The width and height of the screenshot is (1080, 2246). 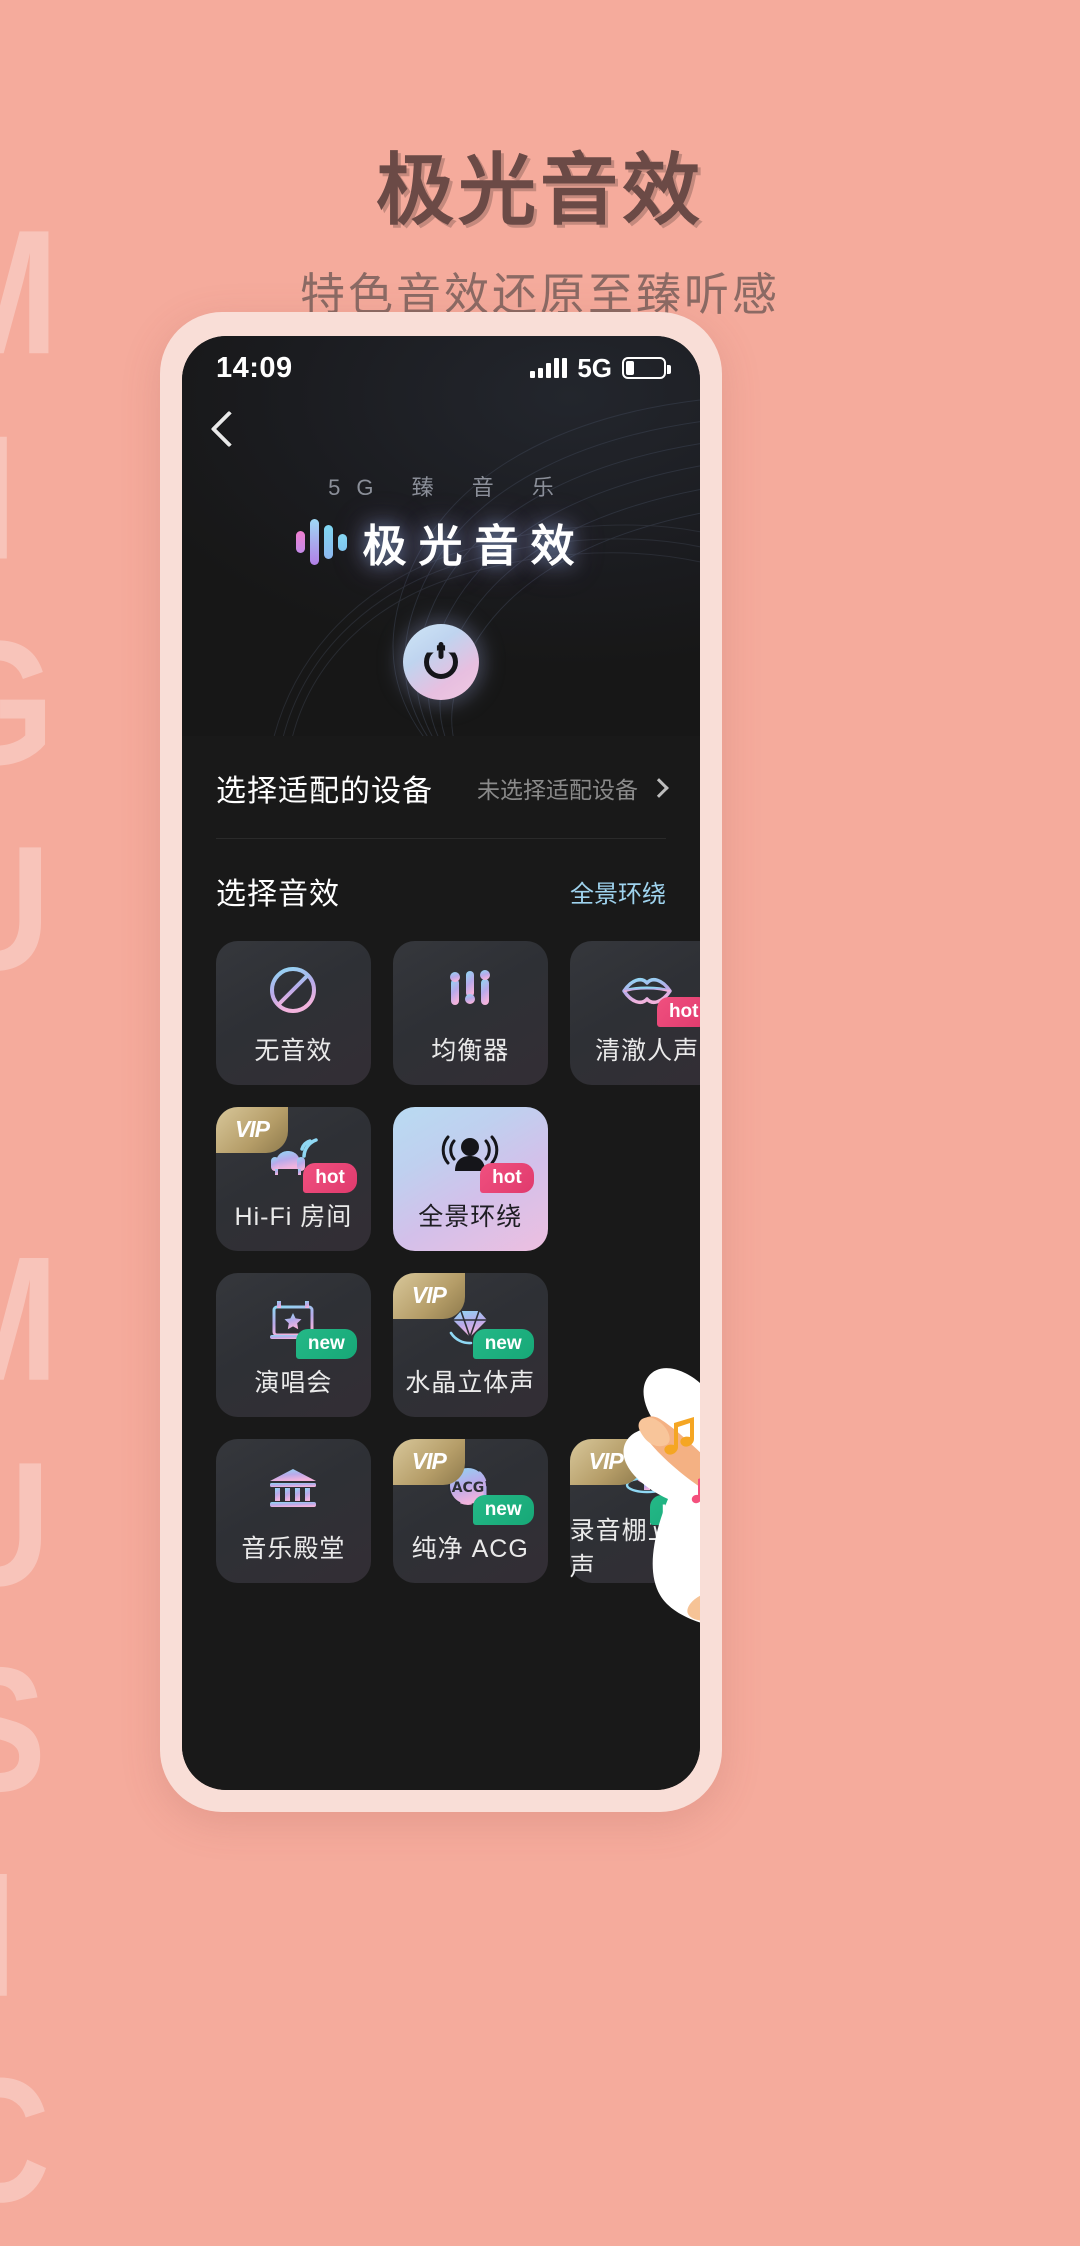 I want to click on effect-card-label: 全景环绕, so click(x=470, y=1216).